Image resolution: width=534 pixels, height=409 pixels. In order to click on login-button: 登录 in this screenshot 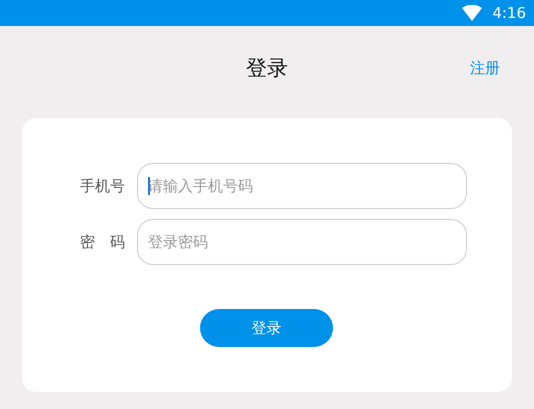, I will do `click(266, 328)`.